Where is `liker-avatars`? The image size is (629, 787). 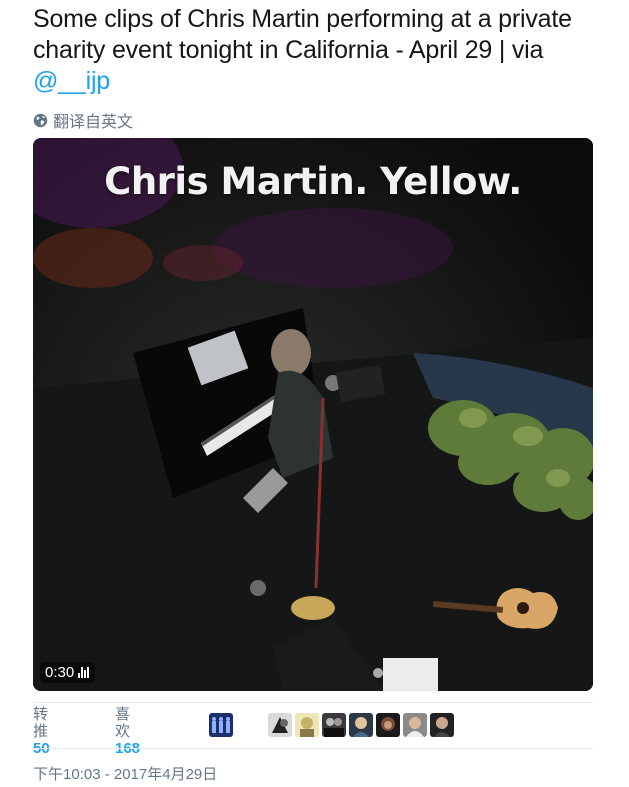
liker-avatars is located at coordinates (333, 725).